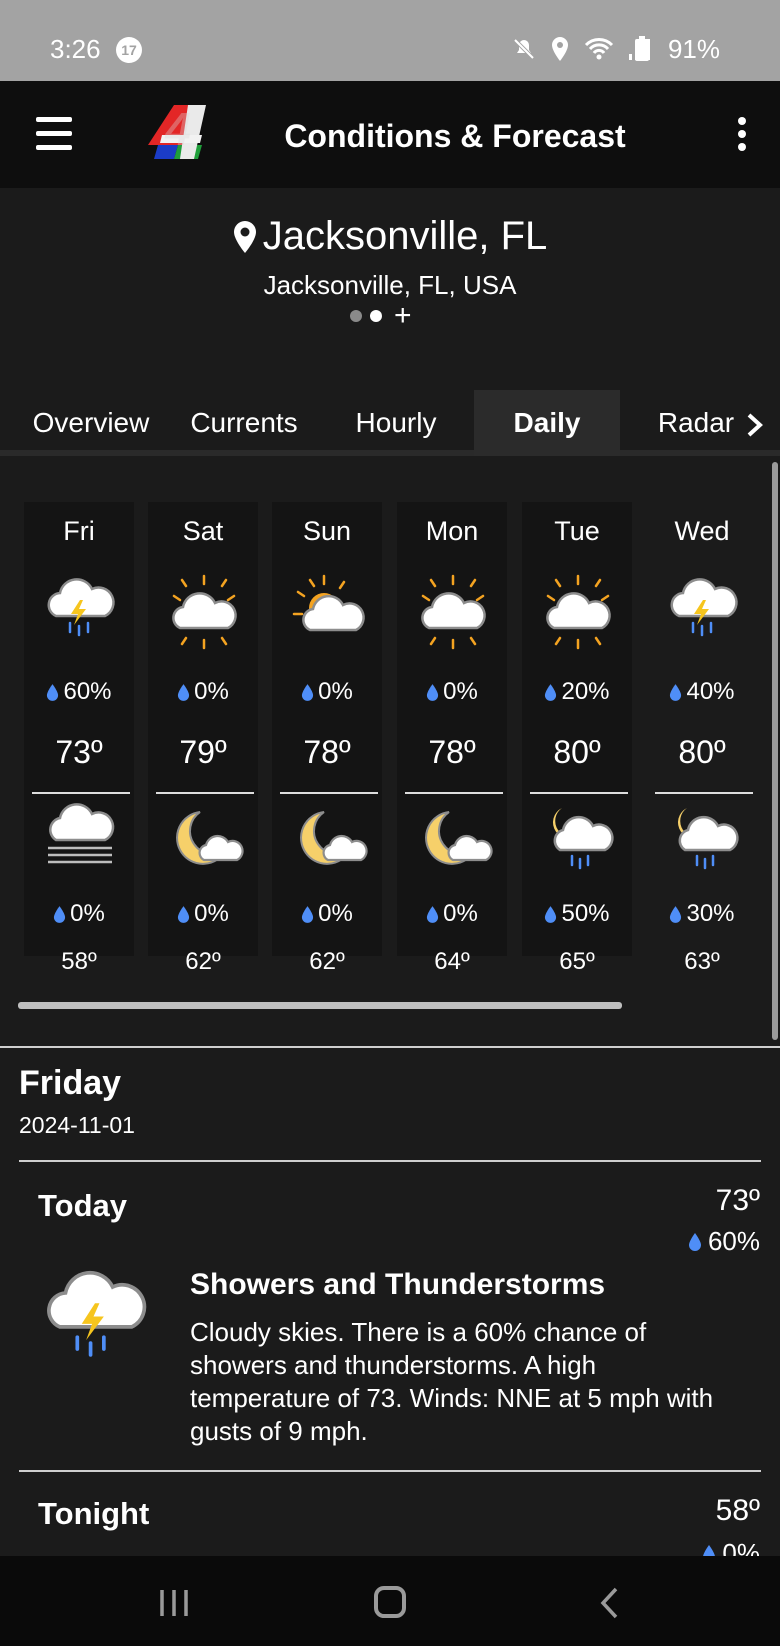  I want to click on menu-button, so click(54, 134).